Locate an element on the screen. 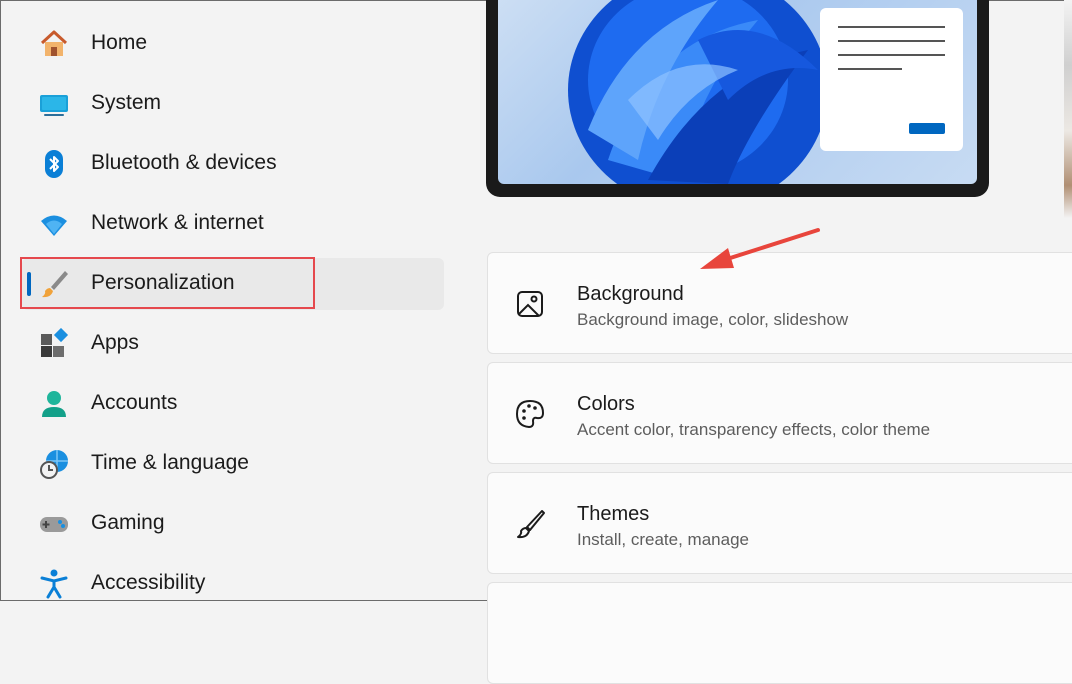  next-setting-card-partial is located at coordinates (779, 633).